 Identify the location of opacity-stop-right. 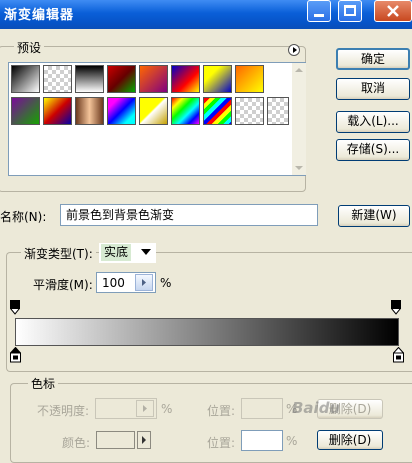
(396, 308).